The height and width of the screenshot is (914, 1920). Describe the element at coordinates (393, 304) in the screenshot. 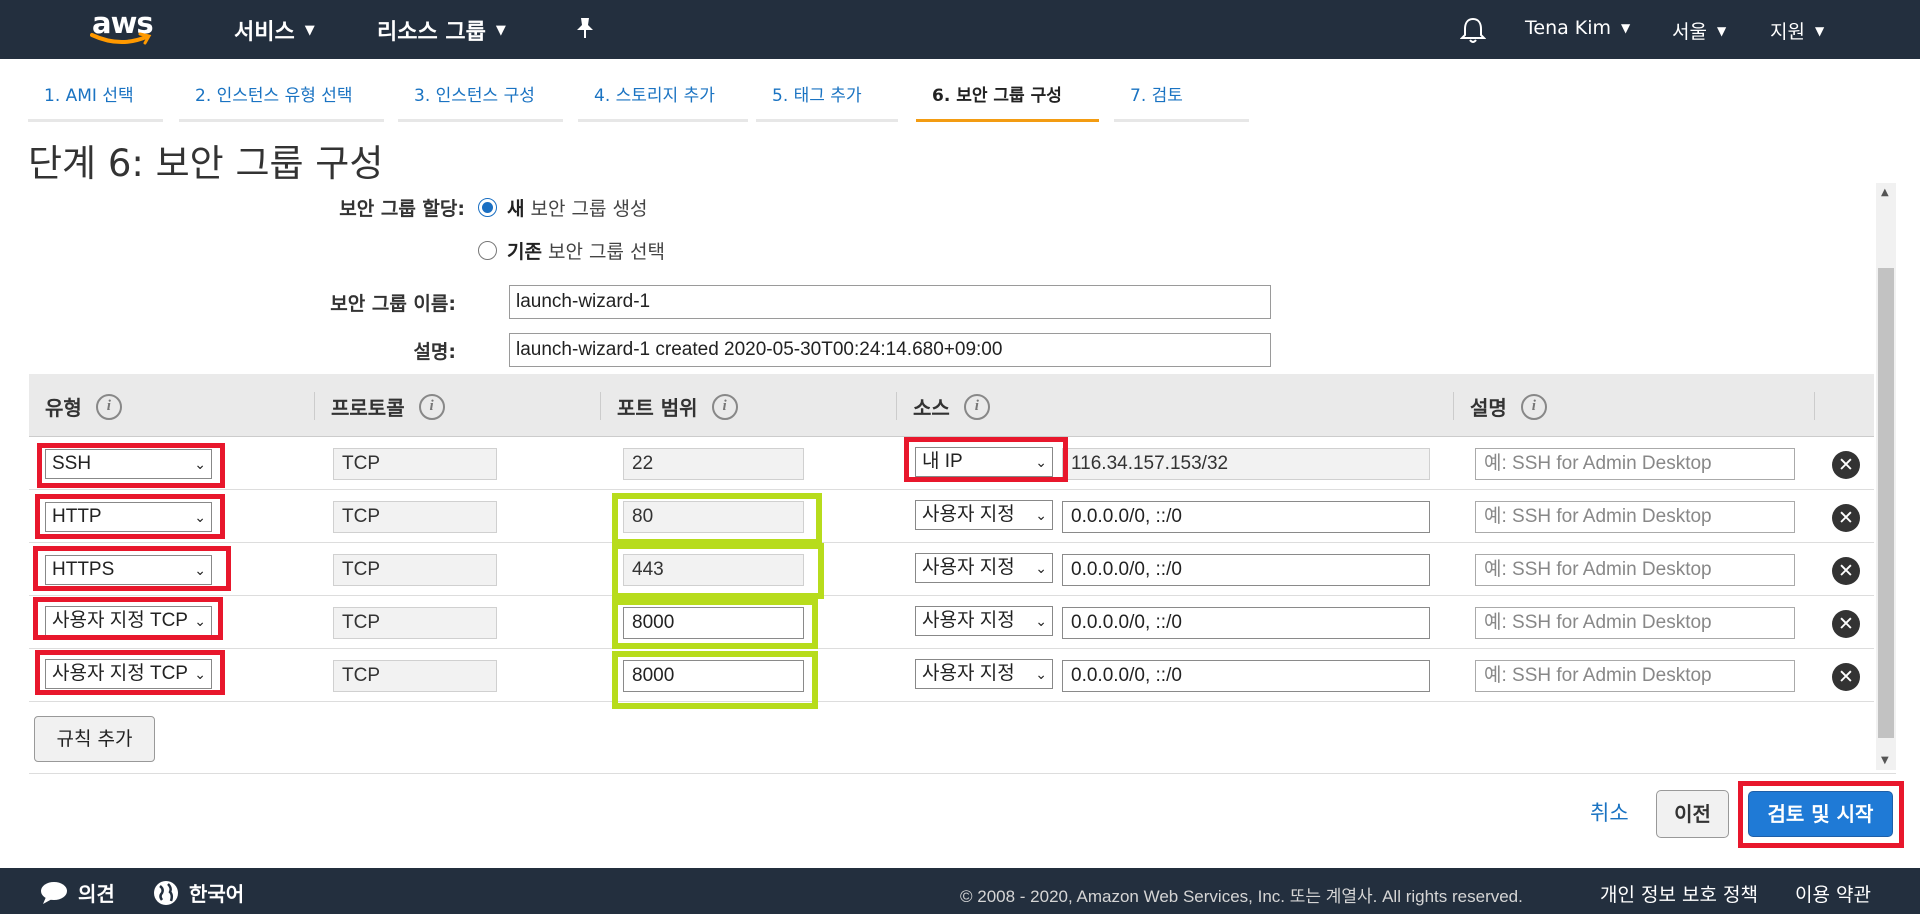

I see `sg-name-label: 보안 그룹 이름:` at that location.